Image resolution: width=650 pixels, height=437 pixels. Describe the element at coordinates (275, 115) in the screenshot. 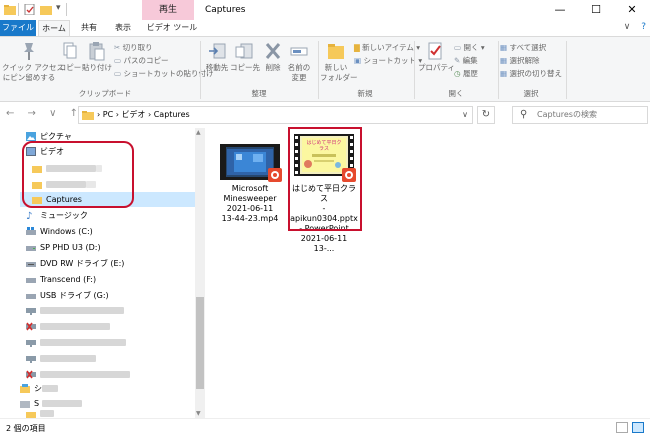

I see `address-bar: › PC › ビデオ › Captures ∨` at that location.